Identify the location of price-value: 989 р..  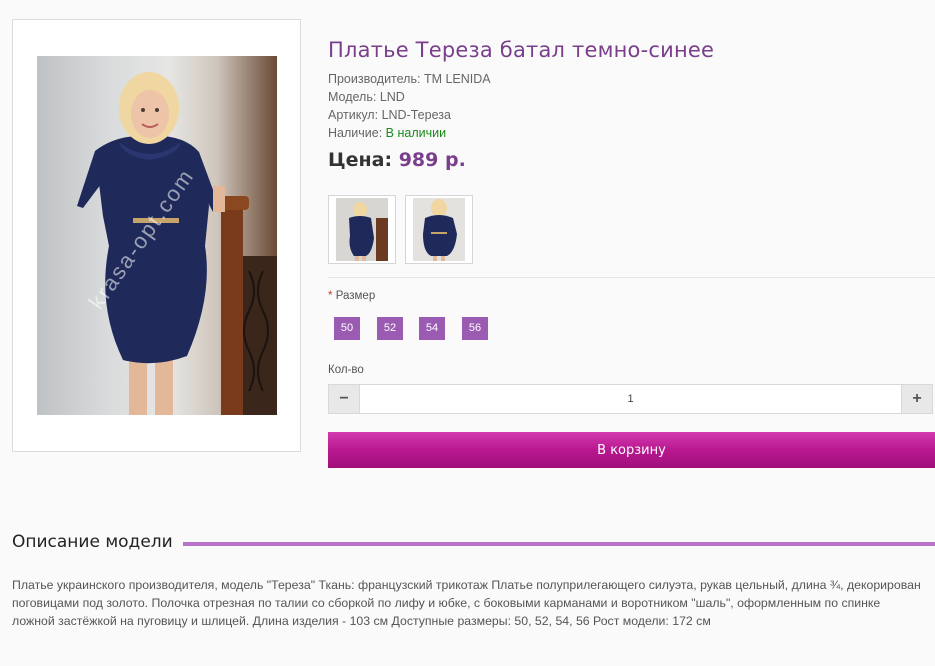
(432, 160).